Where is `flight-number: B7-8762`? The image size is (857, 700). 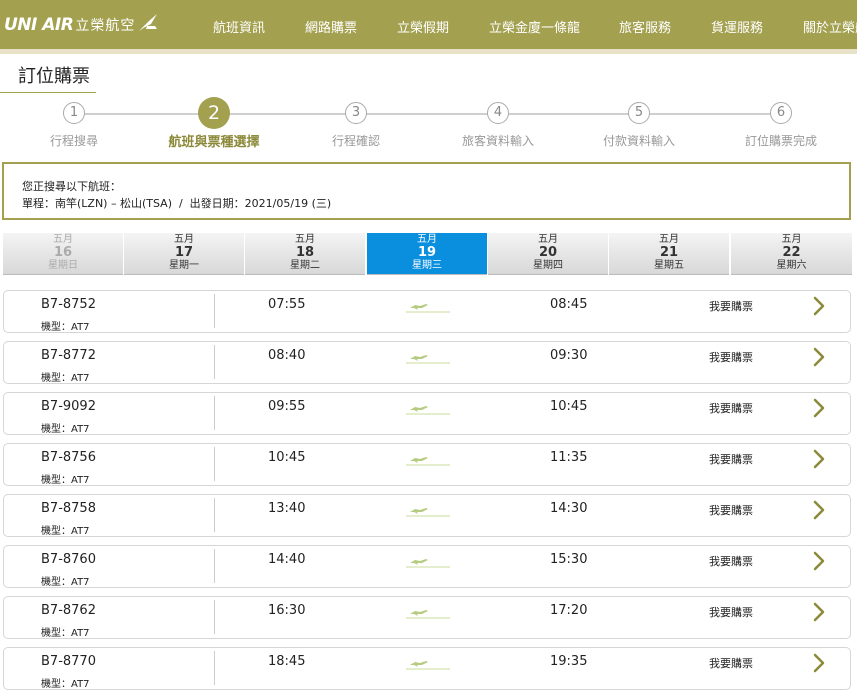
flight-number: B7-8762 is located at coordinates (68, 610).